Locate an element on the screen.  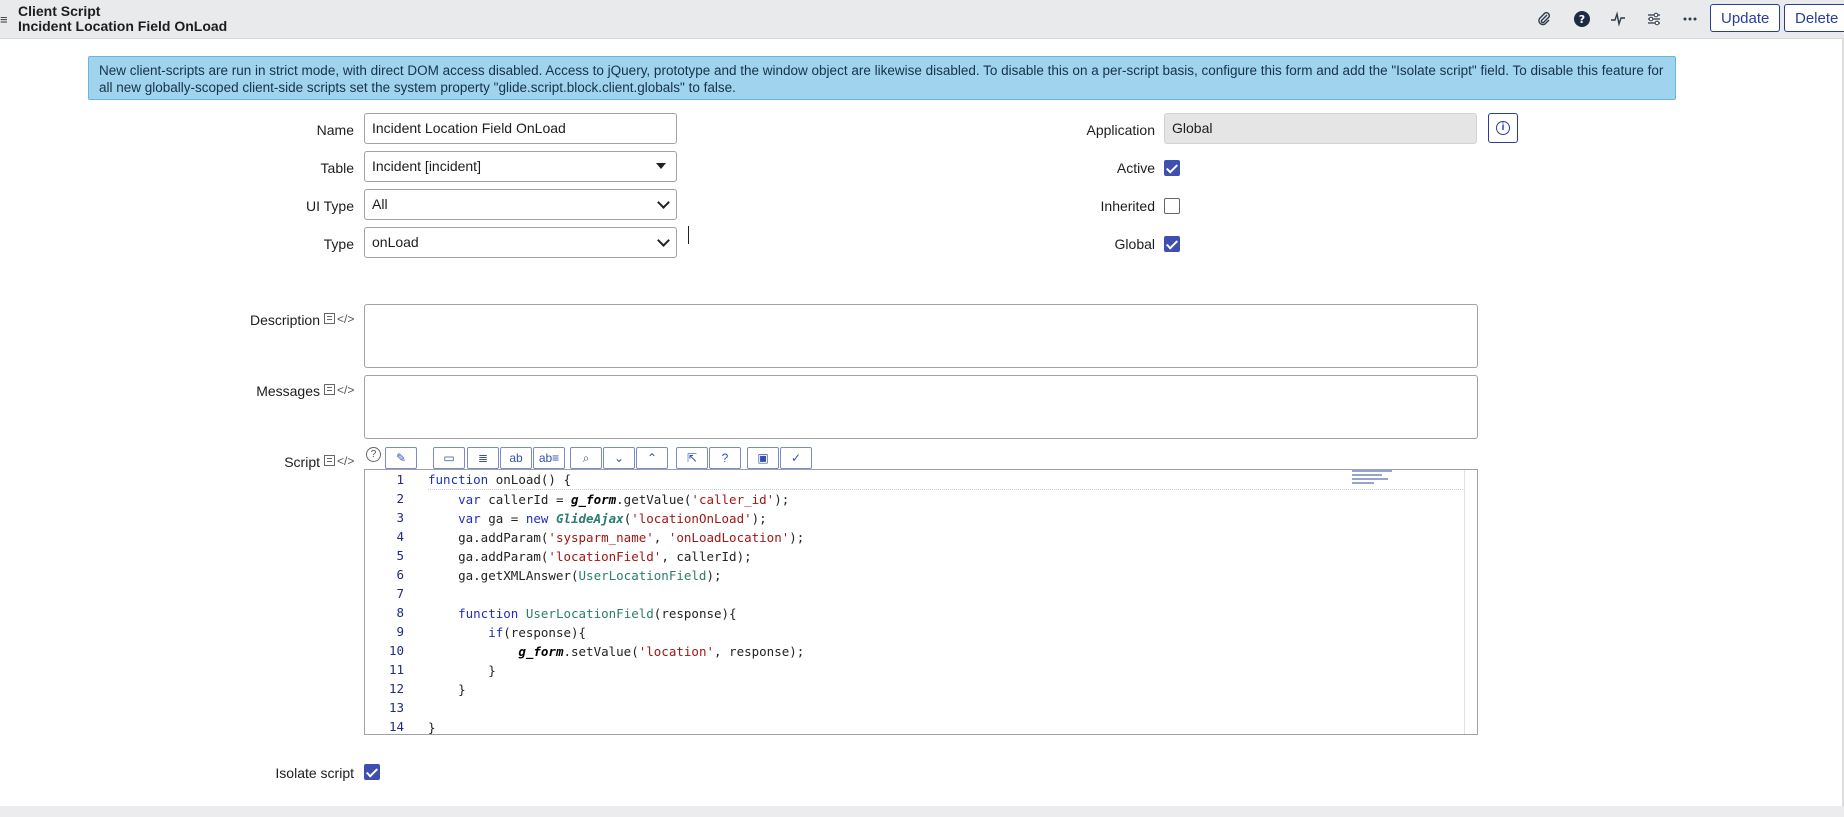
description-field-icons: </> is located at coordinates (338, 319).